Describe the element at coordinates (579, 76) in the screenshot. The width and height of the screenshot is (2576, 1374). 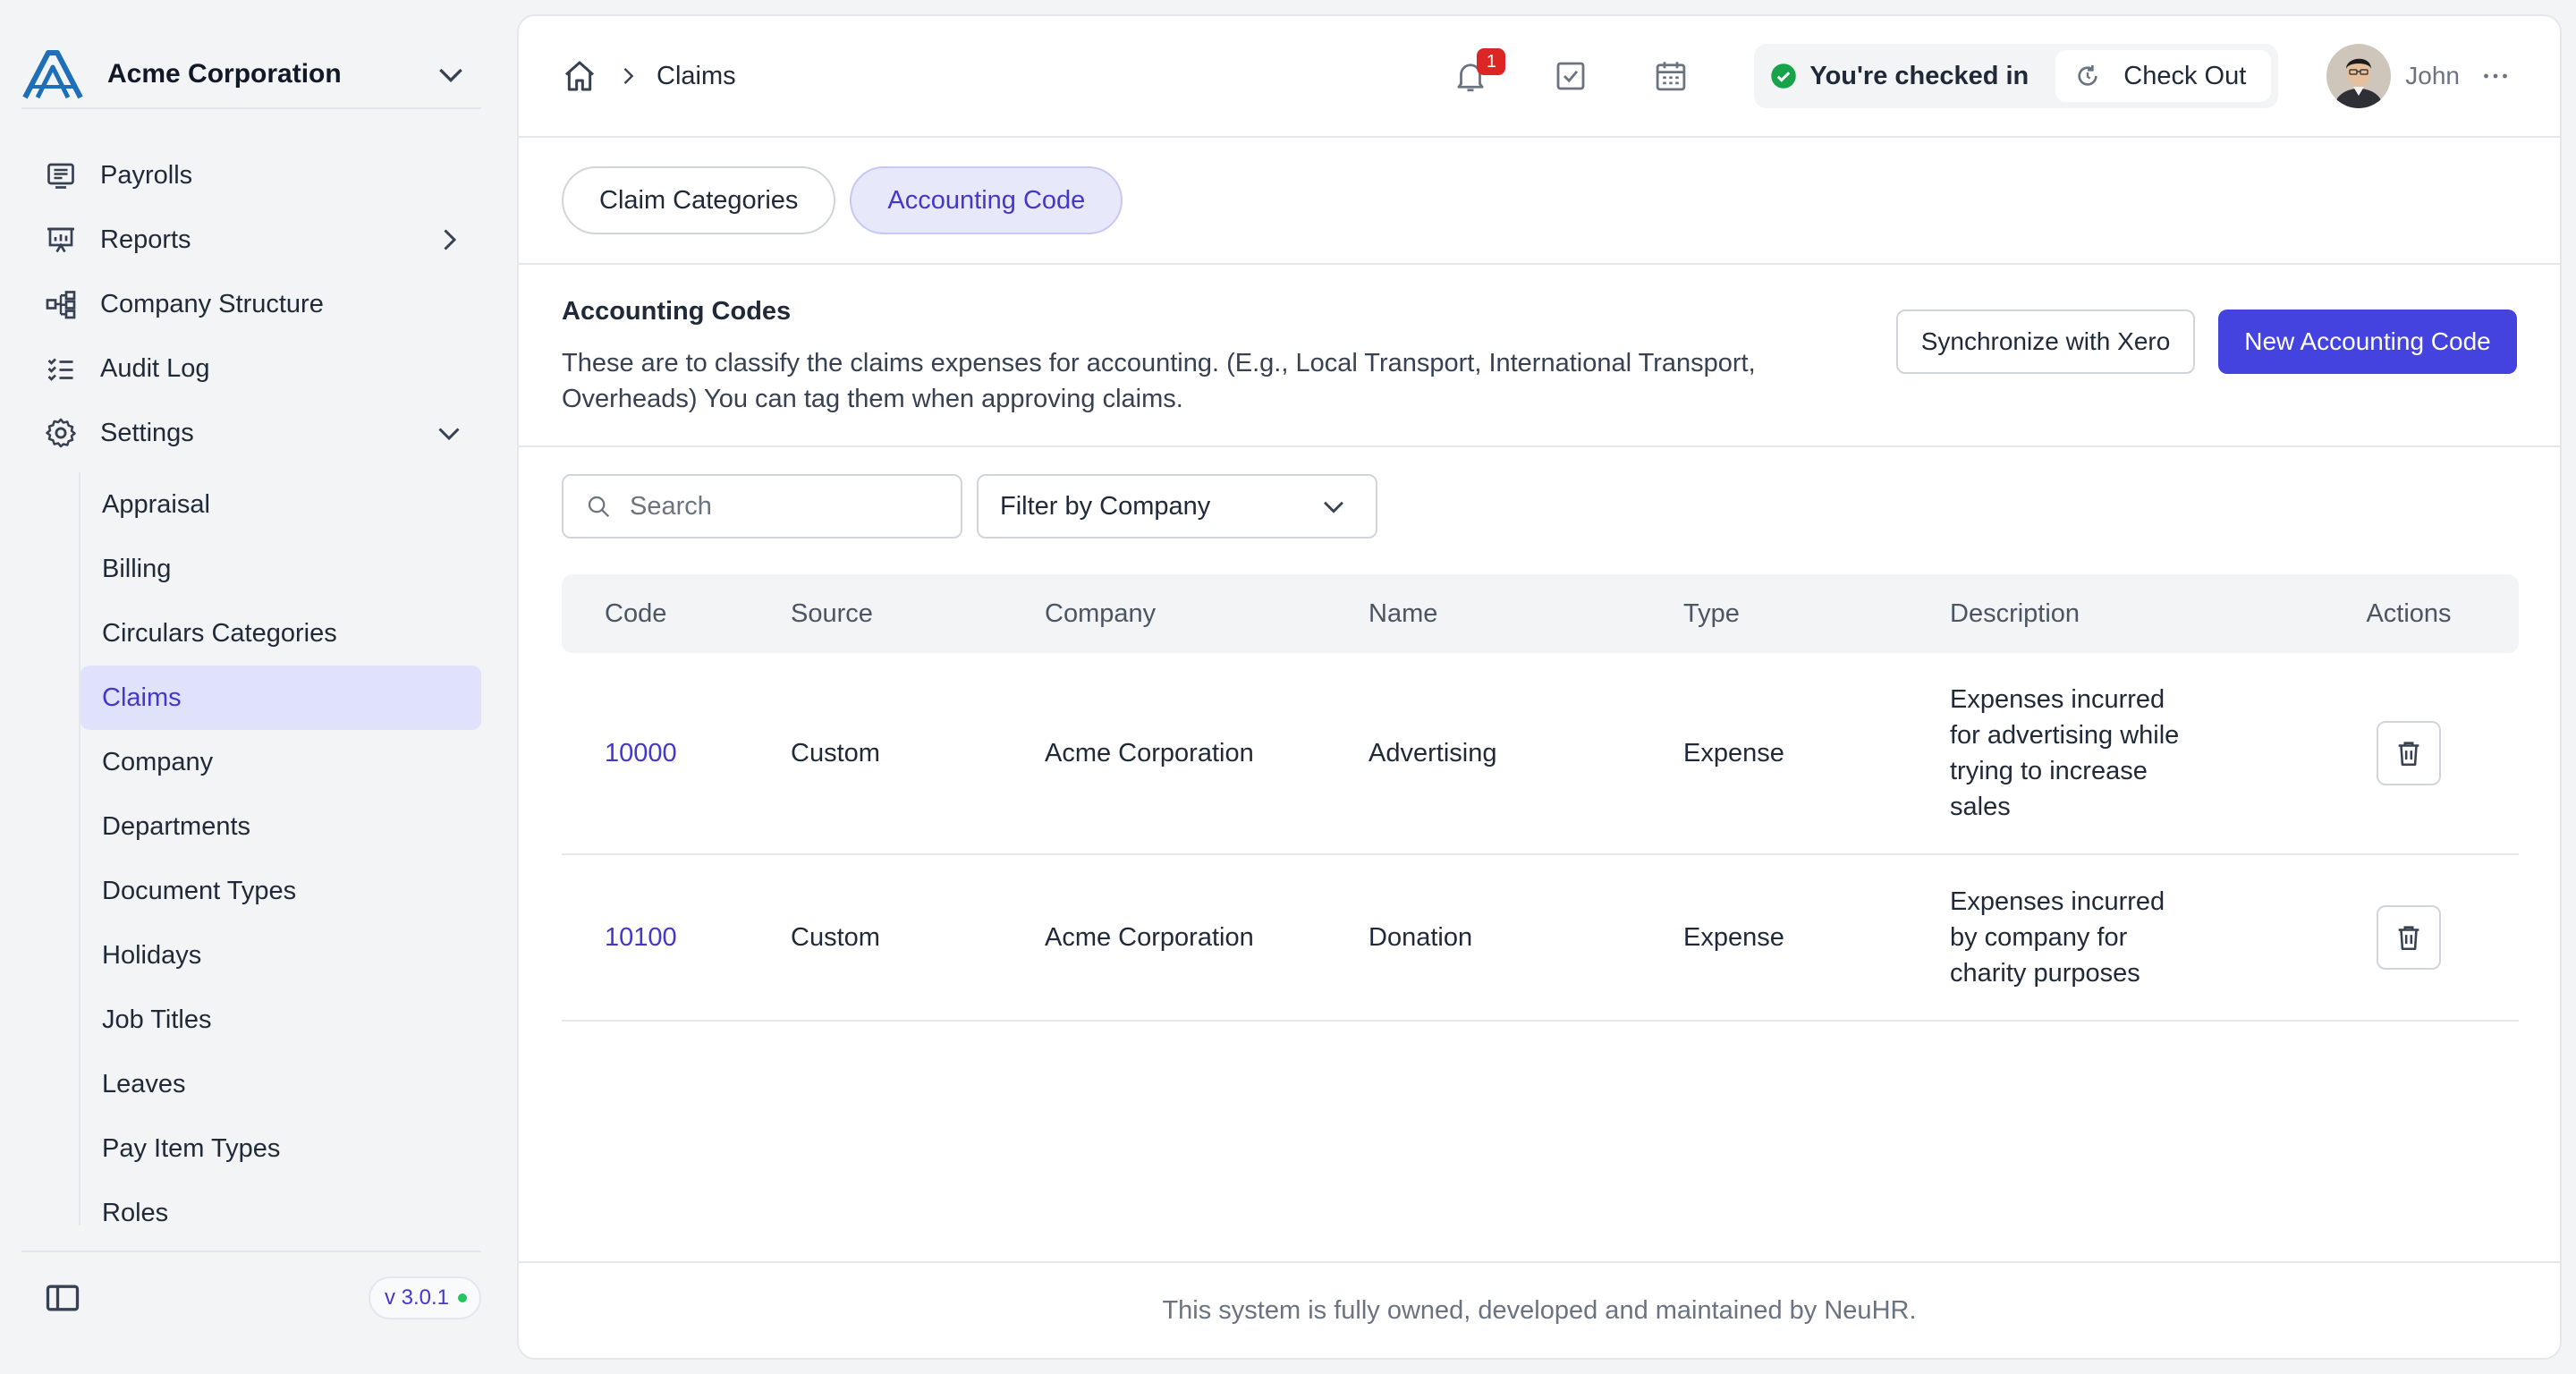
I see `home-icon` at that location.